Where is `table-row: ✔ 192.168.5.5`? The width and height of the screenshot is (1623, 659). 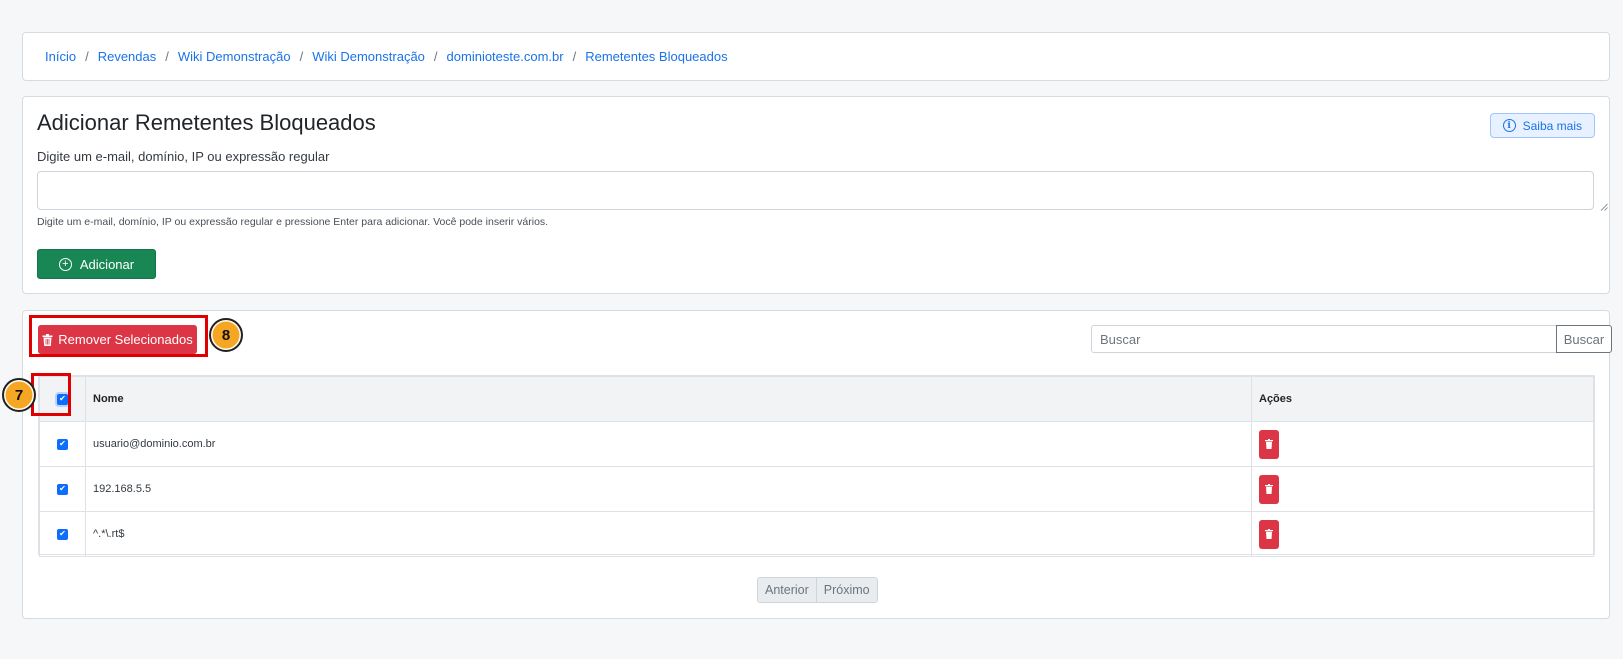 table-row: ✔ 192.168.5.5 is located at coordinates (816, 489).